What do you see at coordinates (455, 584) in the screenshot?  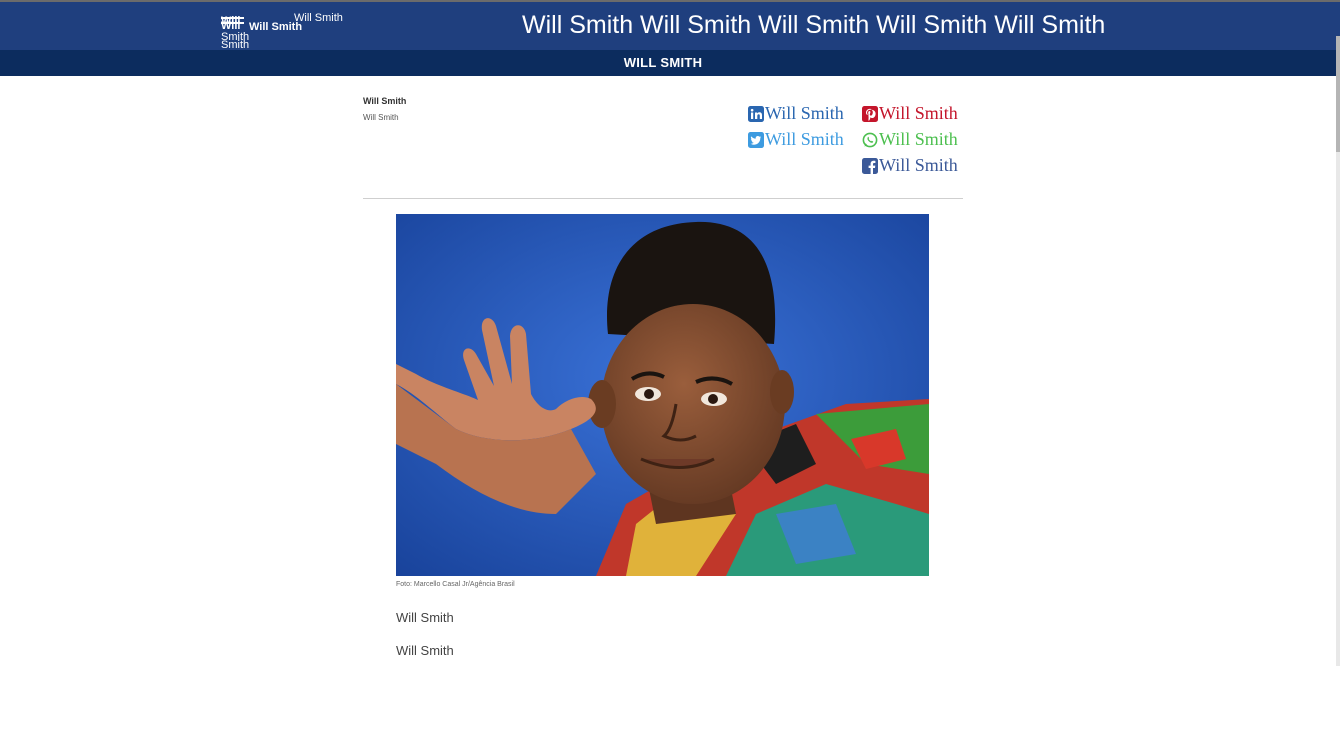 I see `image-caption: Foto: Marcello Casal Jr/Agência Brasil` at bounding box center [455, 584].